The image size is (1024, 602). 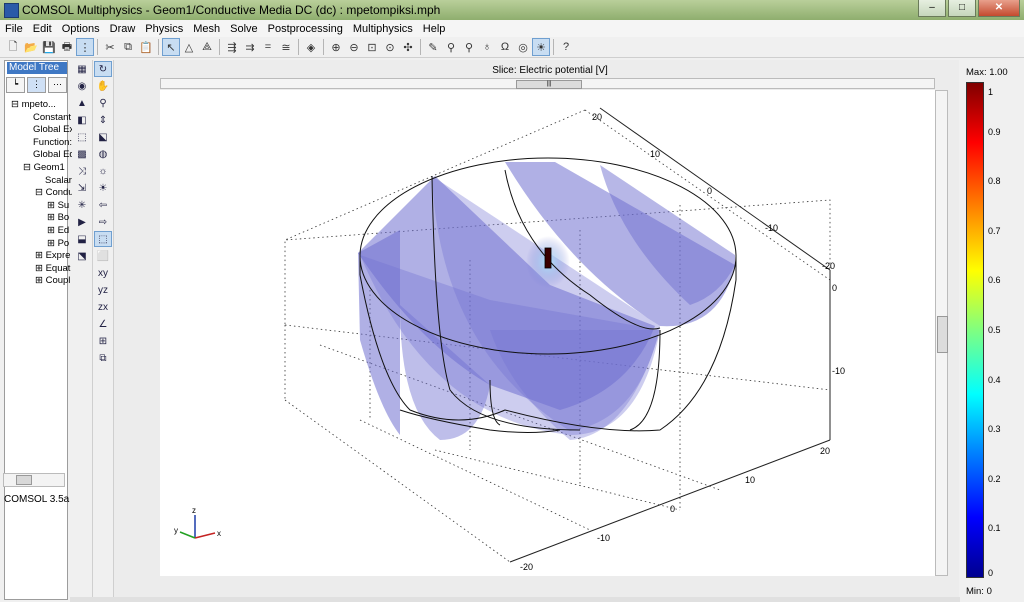 I want to click on color-triangle-icon: ▲, so click(x=82, y=103).